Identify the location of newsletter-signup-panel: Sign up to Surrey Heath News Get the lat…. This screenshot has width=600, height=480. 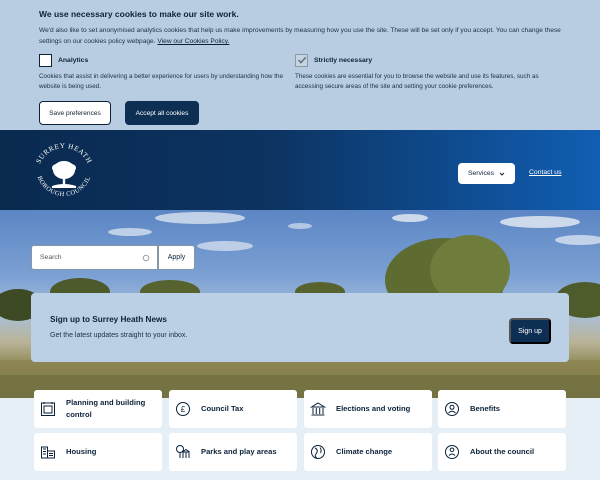
(300, 327).